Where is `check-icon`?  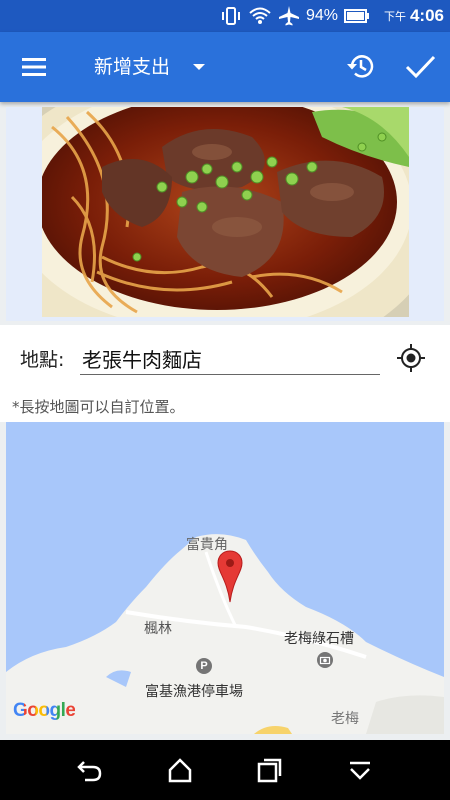
check-icon is located at coordinates (420, 67).